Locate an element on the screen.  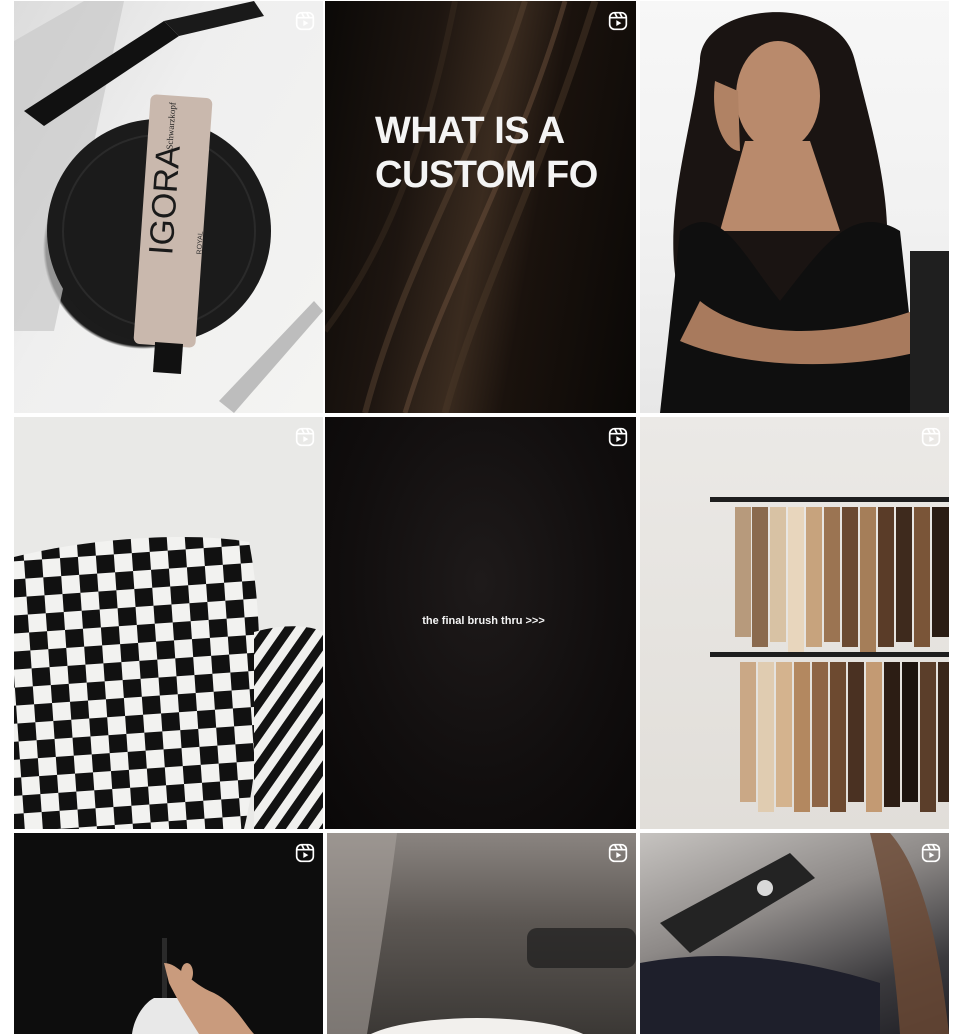
styling-tool-photo is located at coordinates (794, 933).